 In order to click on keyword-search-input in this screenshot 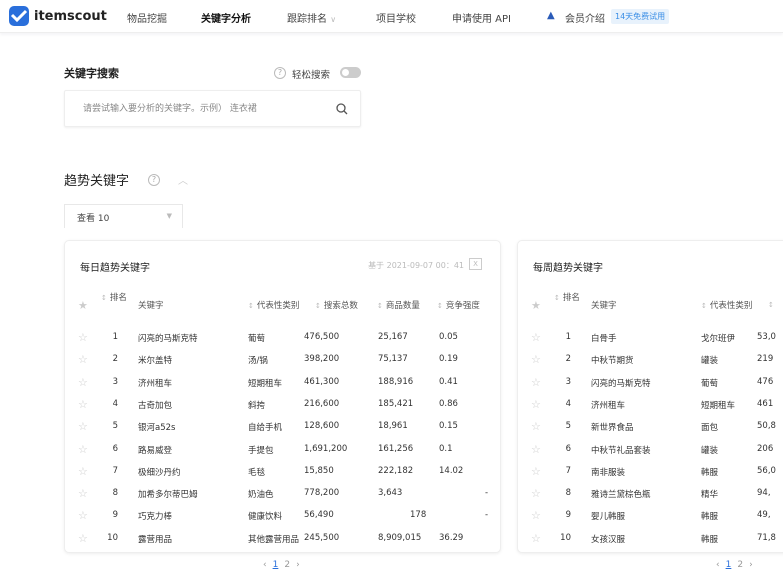, I will do `click(203, 109)`.